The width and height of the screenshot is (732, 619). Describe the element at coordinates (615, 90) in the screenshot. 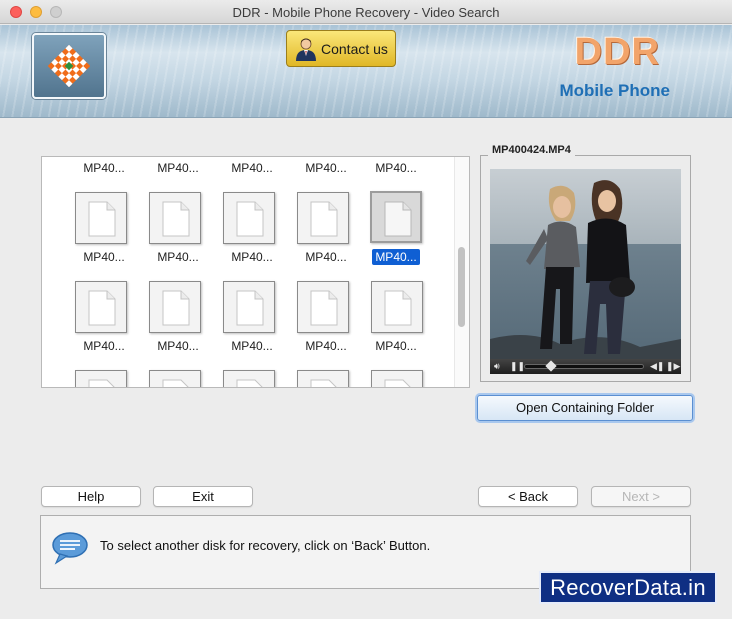

I see `brand-subtitle: Mobile Phone` at that location.